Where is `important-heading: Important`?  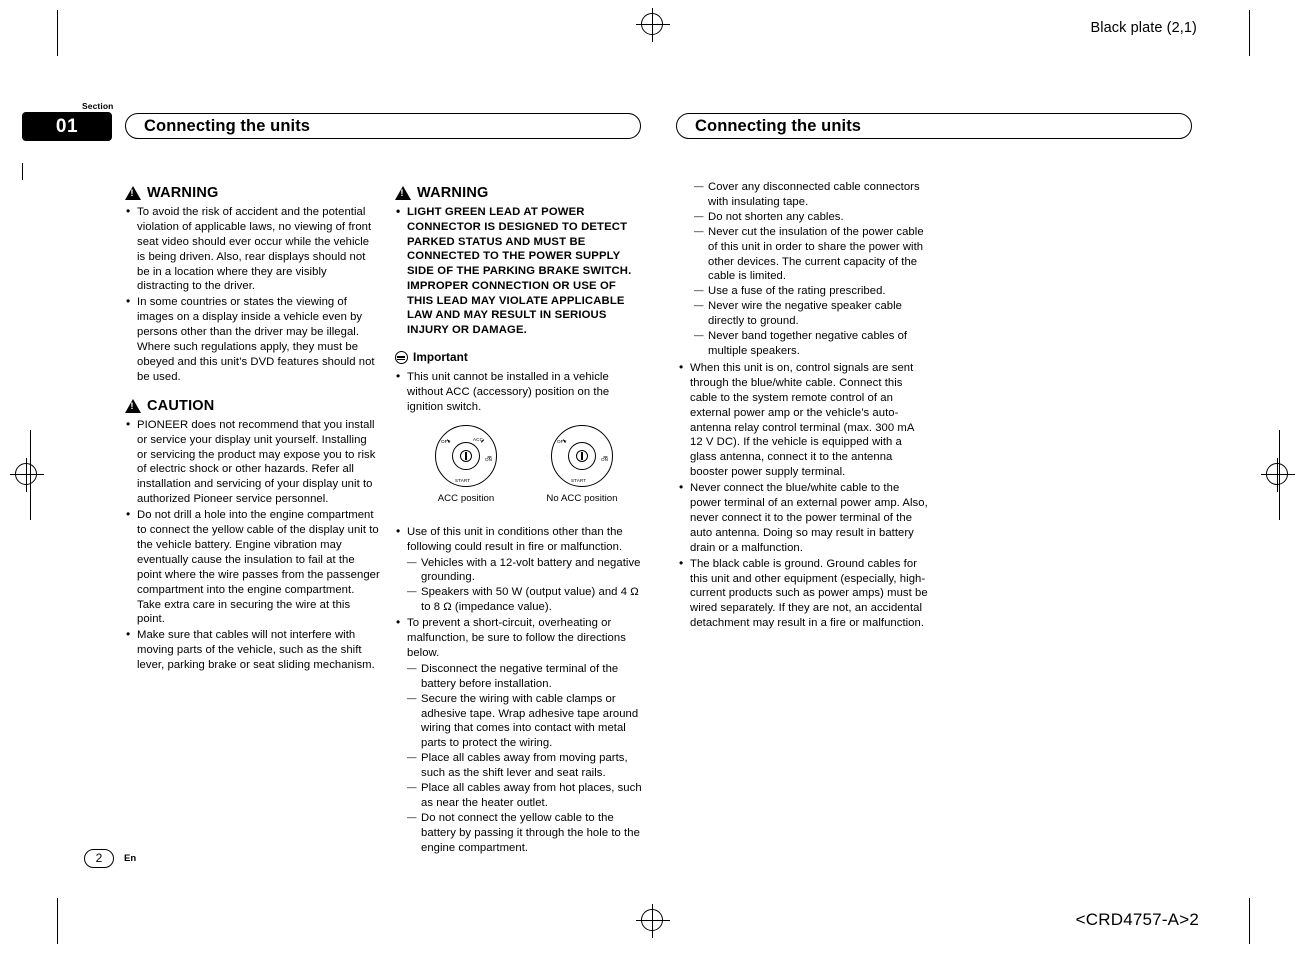
important-heading: Important is located at coordinates (520, 357).